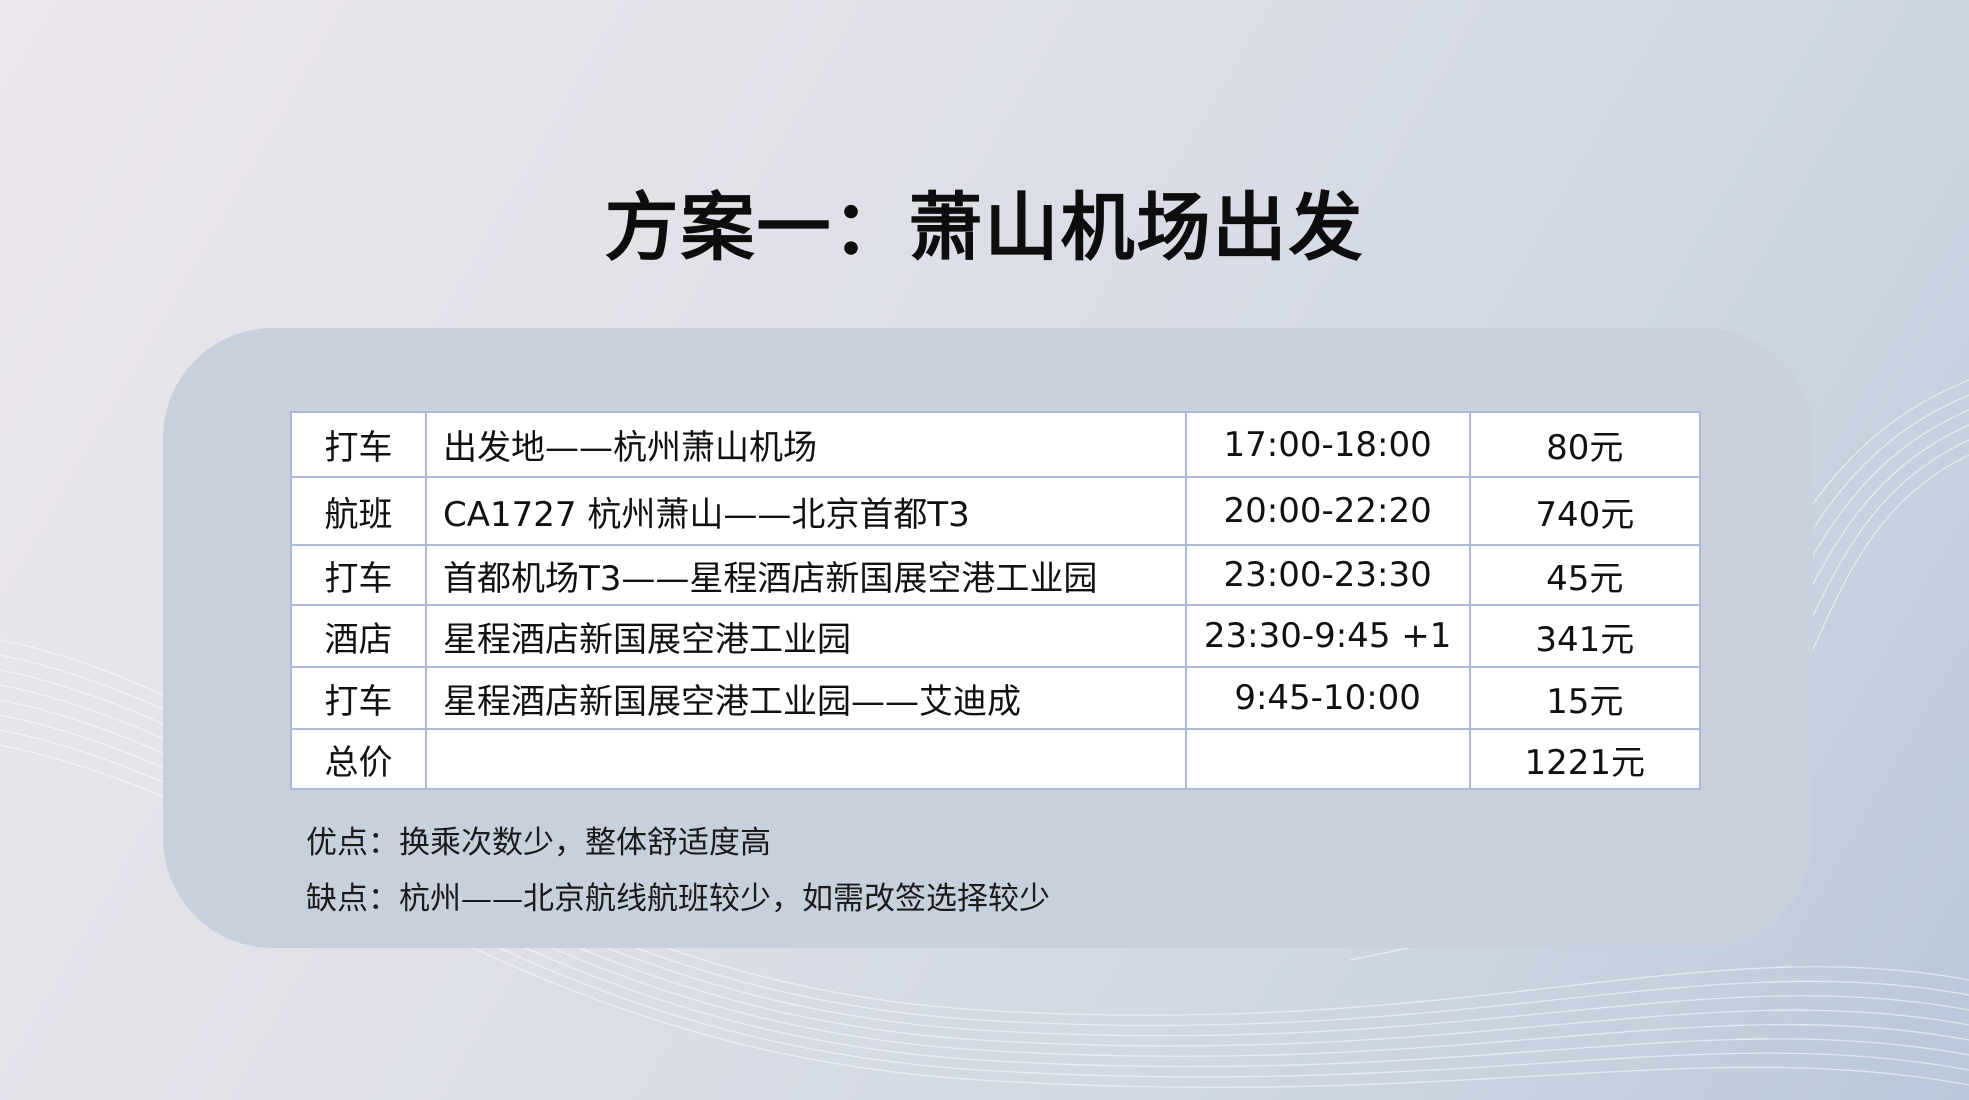 This screenshot has height=1100, width=1969. What do you see at coordinates (1585, 575) in the screenshot?
I see `cell-price: 45元` at bounding box center [1585, 575].